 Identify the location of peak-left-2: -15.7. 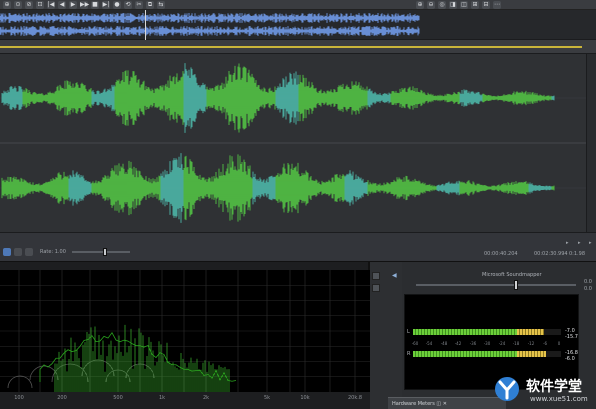
(571, 337).